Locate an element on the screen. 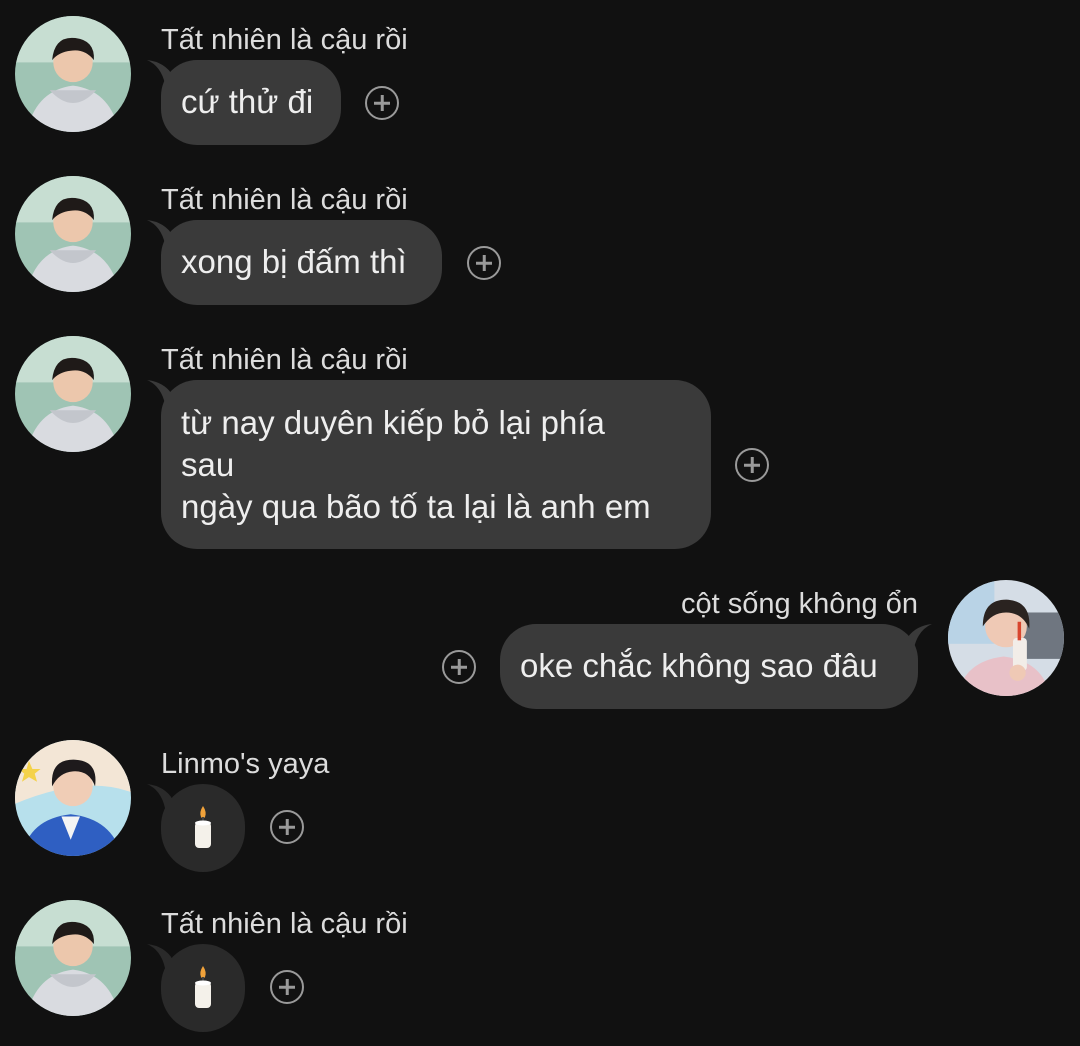 This screenshot has height=1046, width=1080. message-bubble: oke chắc không sao đâu is located at coordinates (709, 666).